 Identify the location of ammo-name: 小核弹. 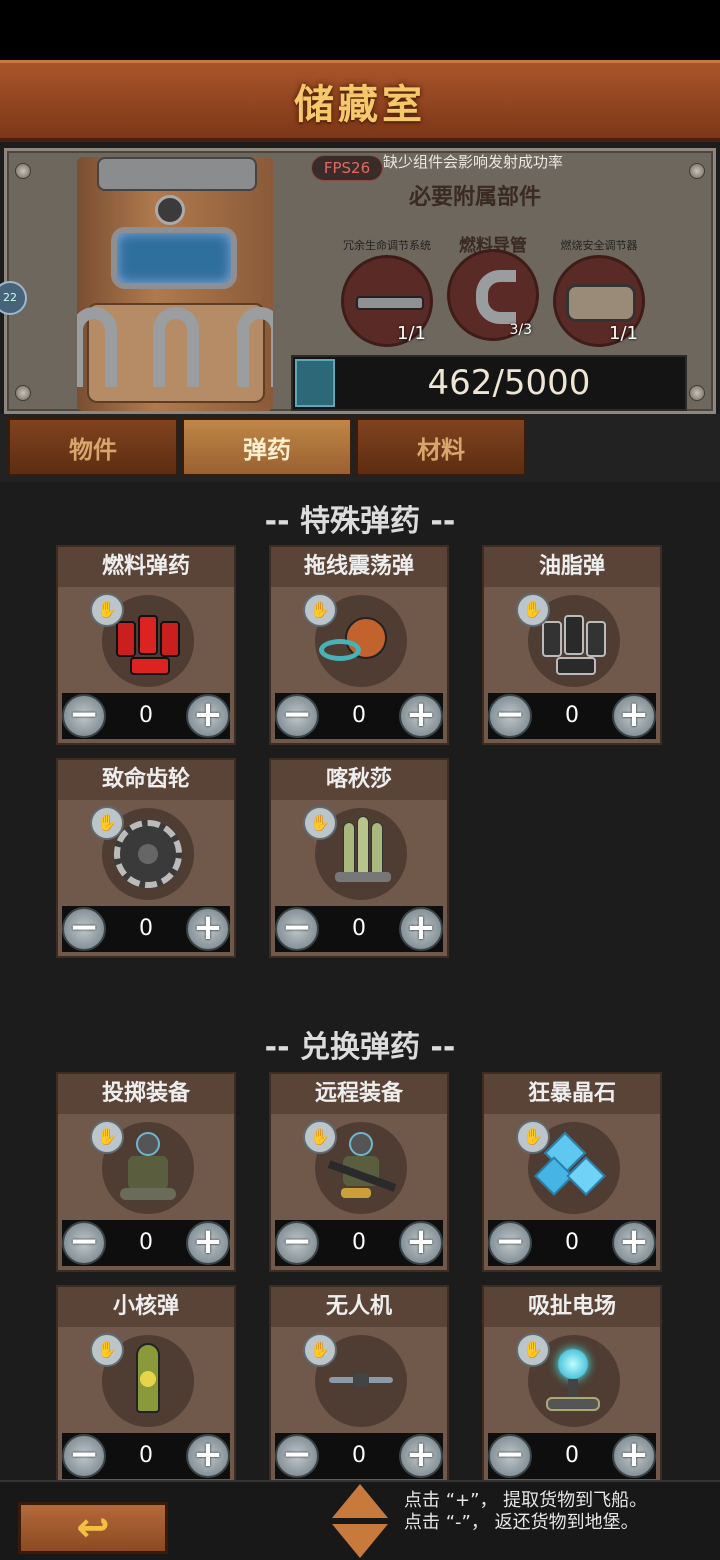
(146, 1307).